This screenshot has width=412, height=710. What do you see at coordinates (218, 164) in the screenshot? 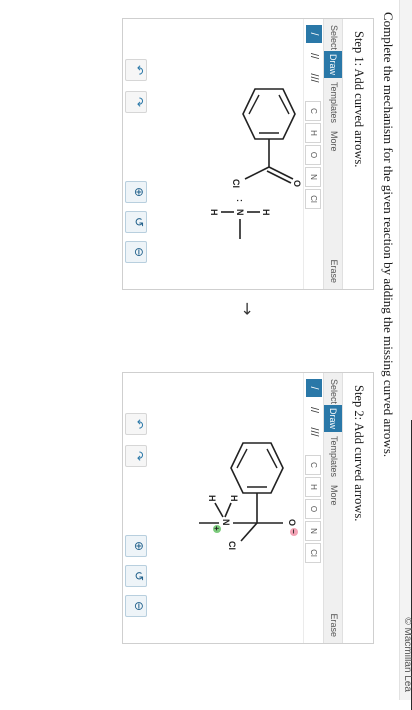
I see `molecule-canvas: O Cl H N : H` at bounding box center [218, 164].